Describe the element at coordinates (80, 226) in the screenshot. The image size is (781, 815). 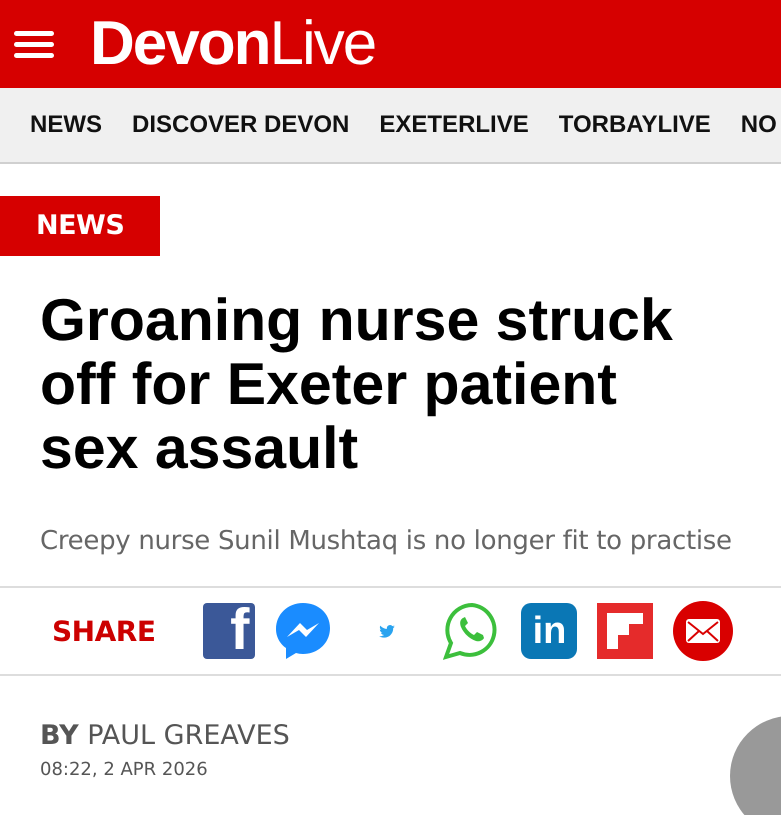
I see `section-label: NEWS` at that location.